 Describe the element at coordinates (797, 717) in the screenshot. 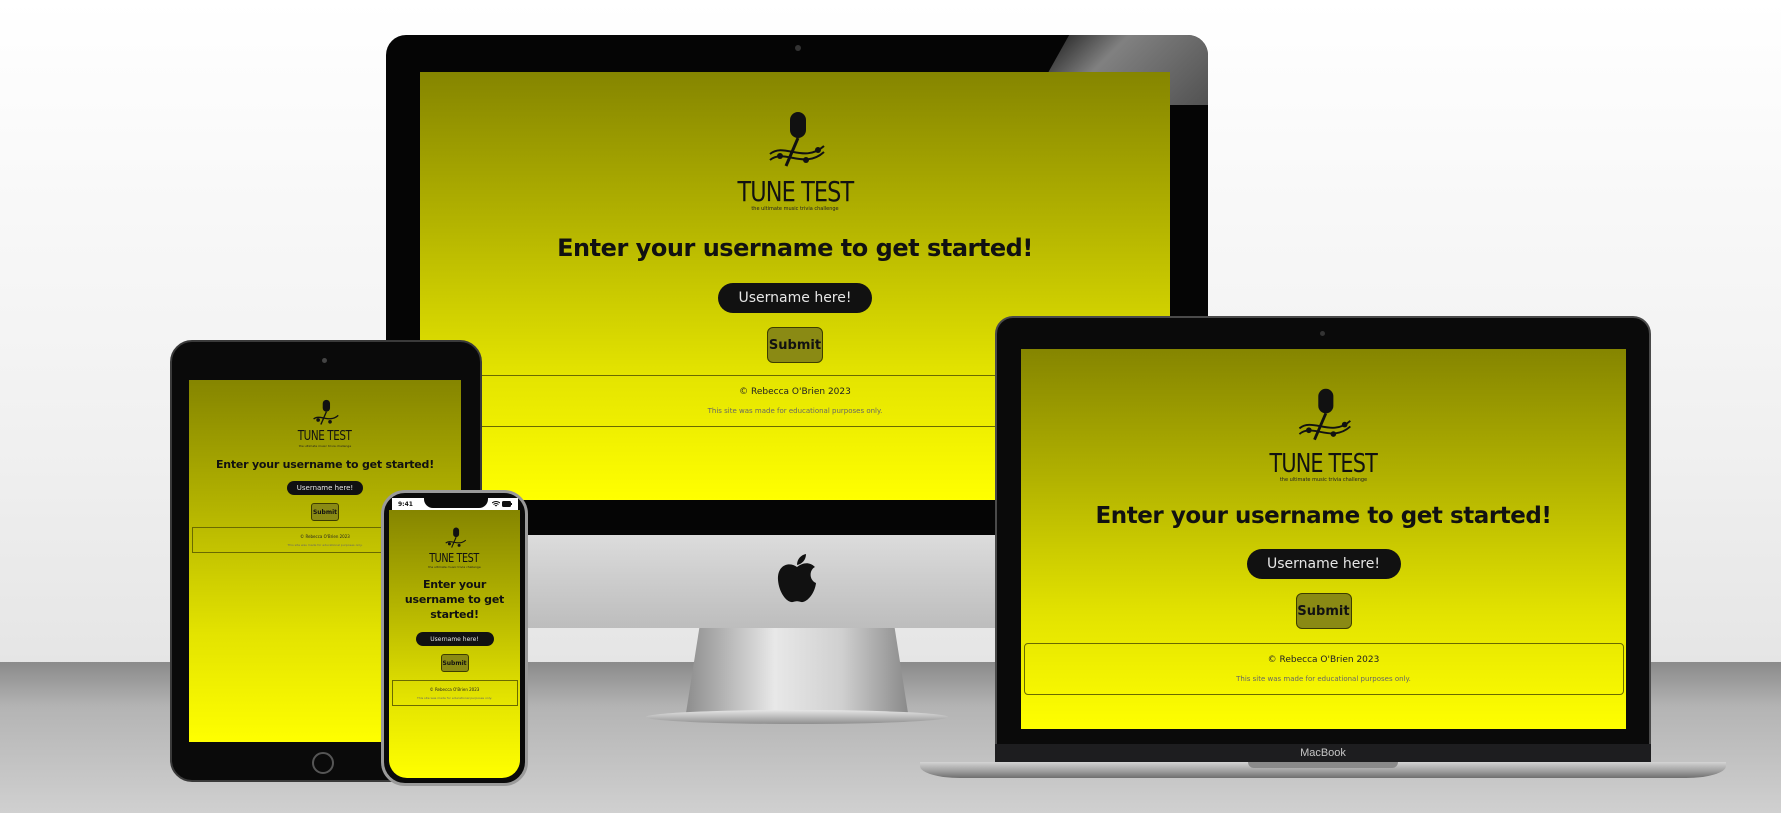

I see `imac-base` at that location.